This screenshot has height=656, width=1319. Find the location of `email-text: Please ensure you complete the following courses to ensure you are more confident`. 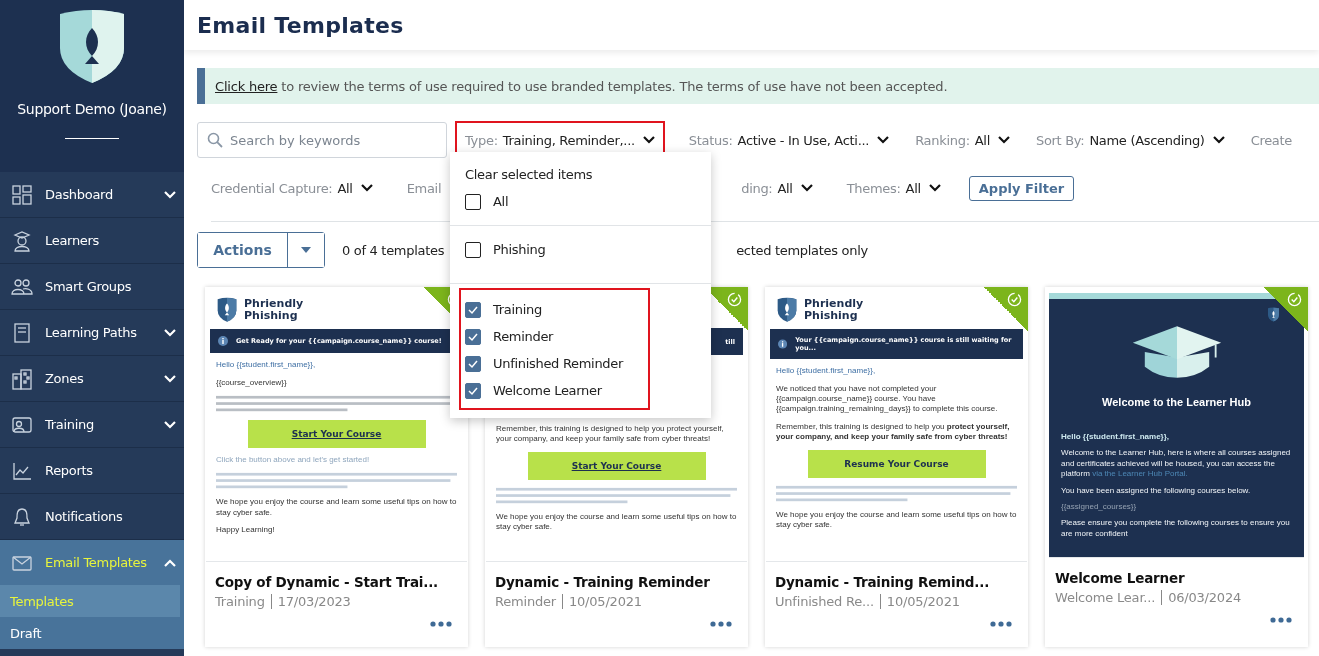

email-text: Please ensure you complete the following courses to ensure you are more confident is located at coordinates (1176, 529).